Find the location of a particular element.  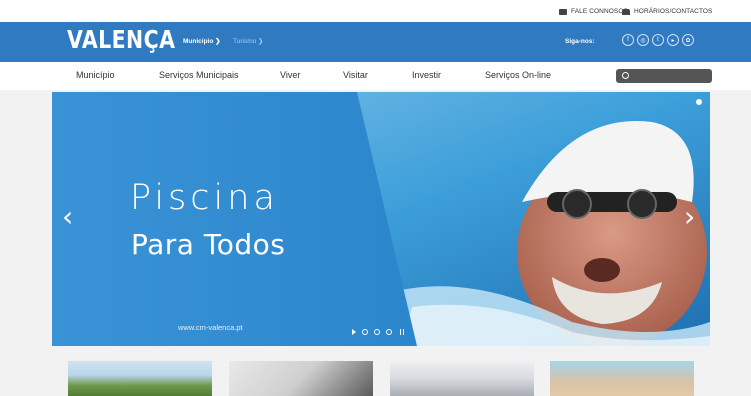

follow-label: Siga-nos: is located at coordinates (580, 41).